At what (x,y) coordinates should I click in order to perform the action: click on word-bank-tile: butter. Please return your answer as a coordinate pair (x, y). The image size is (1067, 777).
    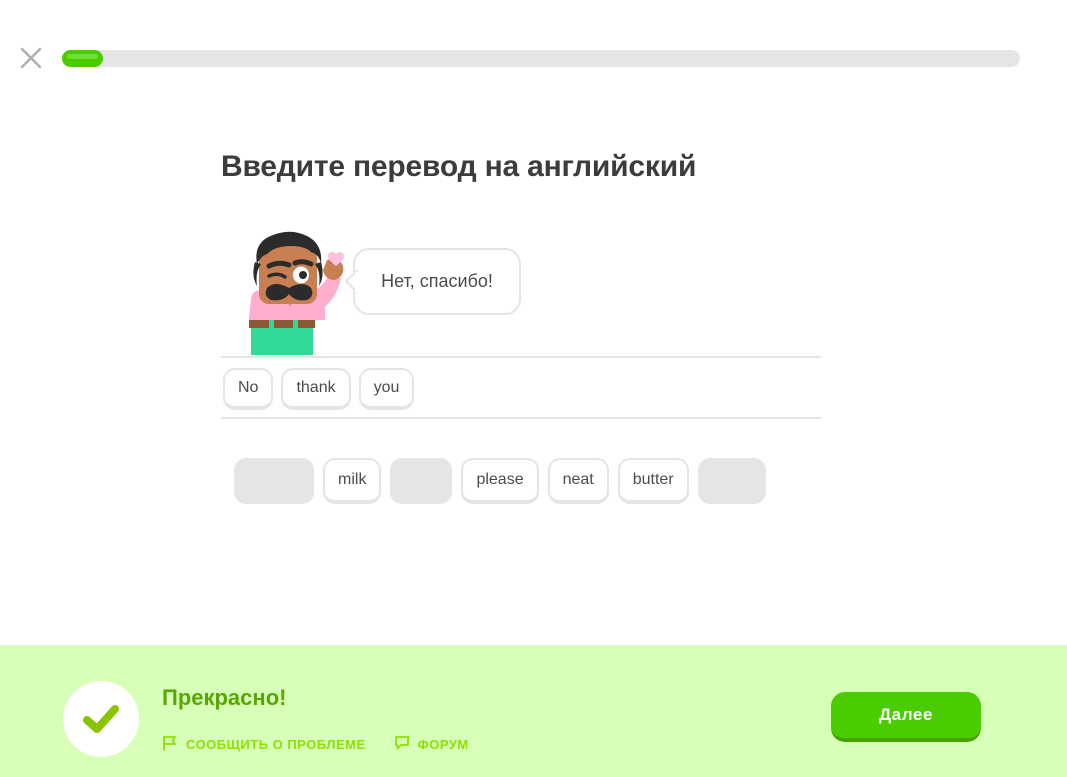
    Looking at the image, I should click on (653, 481).